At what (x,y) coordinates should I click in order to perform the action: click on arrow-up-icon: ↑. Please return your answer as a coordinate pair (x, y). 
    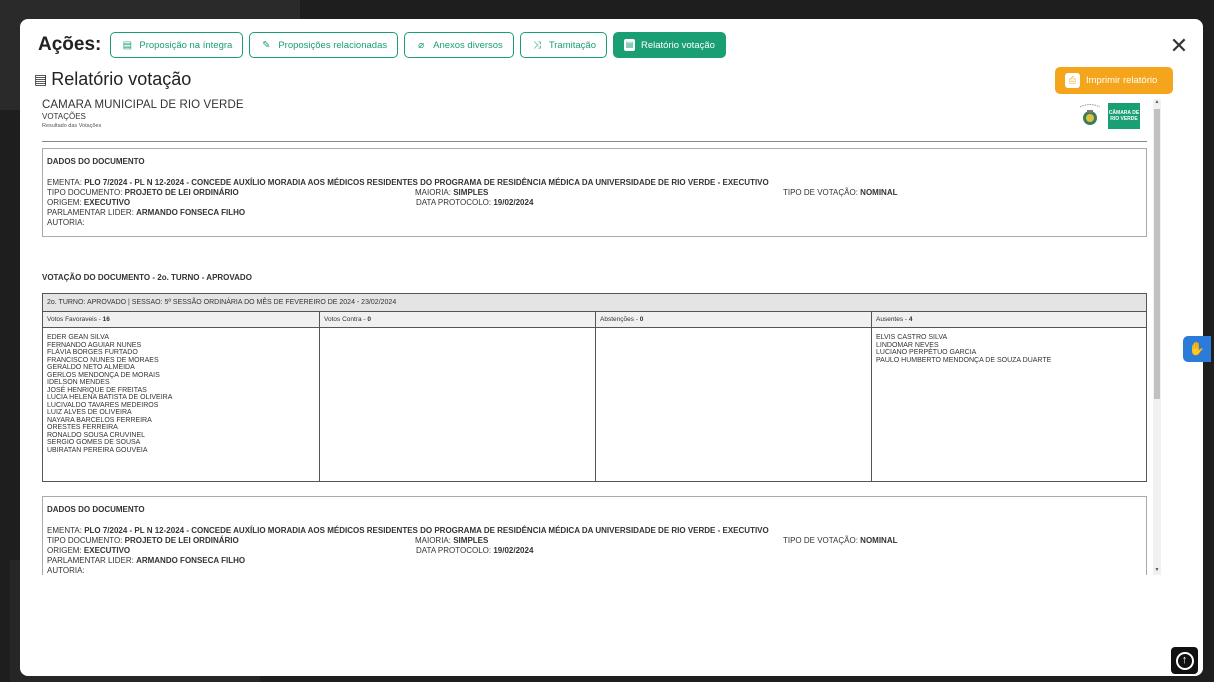
    Looking at the image, I should click on (1184, 660).